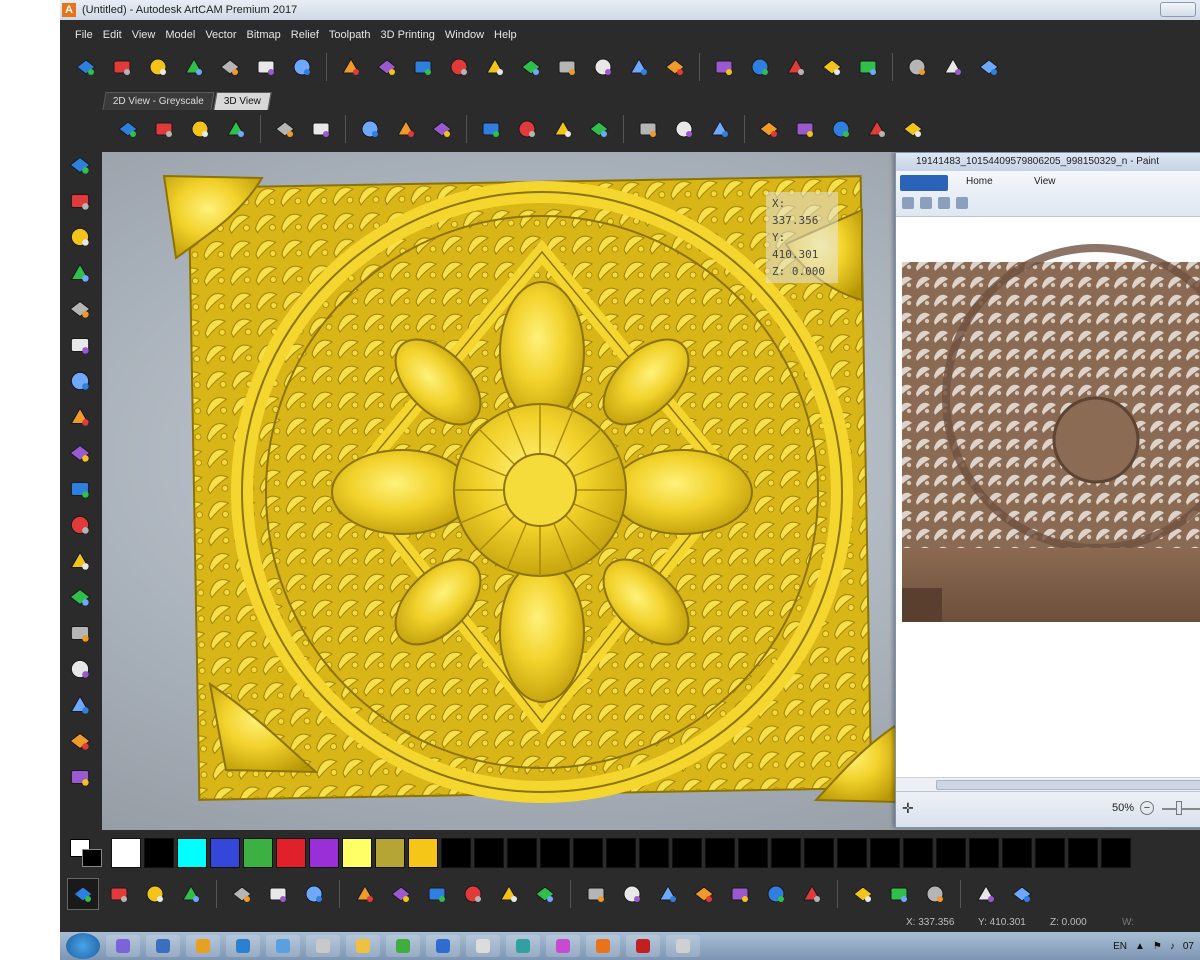 This screenshot has width=1200, height=960. What do you see at coordinates (112, 35) in the screenshot?
I see `menu-edit: Edit` at bounding box center [112, 35].